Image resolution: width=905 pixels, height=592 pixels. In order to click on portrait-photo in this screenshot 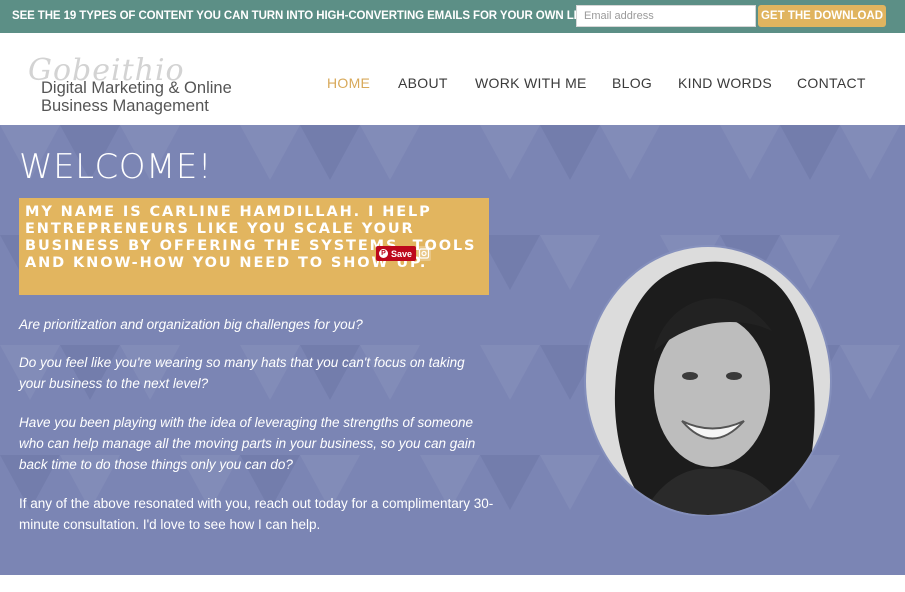, I will do `click(708, 380)`.